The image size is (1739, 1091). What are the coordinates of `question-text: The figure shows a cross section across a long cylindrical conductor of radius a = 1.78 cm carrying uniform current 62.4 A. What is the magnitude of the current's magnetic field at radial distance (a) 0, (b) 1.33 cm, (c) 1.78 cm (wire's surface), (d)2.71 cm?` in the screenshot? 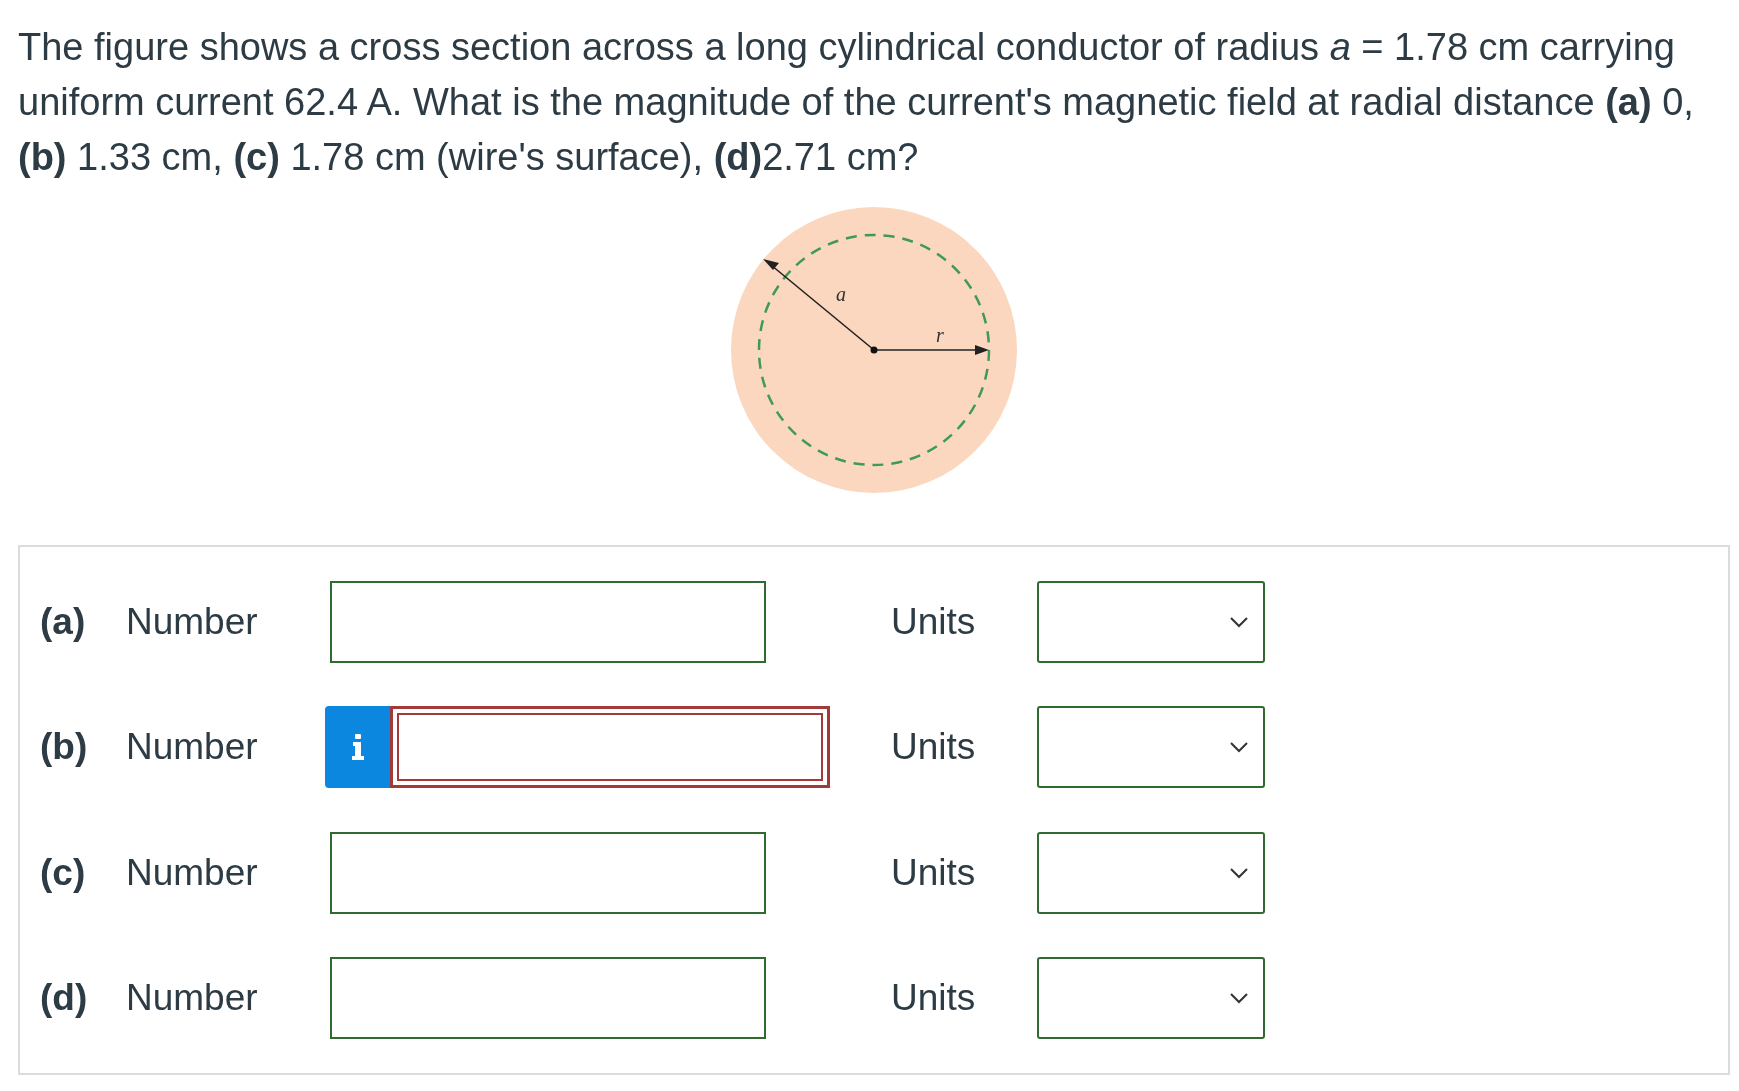 It's located at (856, 102).